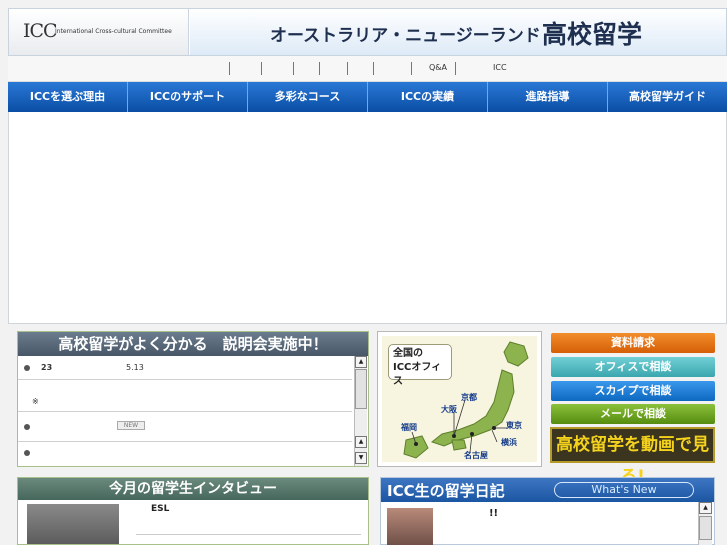 This screenshot has height=545, width=727. I want to click on nav-courses: 多彩なコース, so click(308, 97).